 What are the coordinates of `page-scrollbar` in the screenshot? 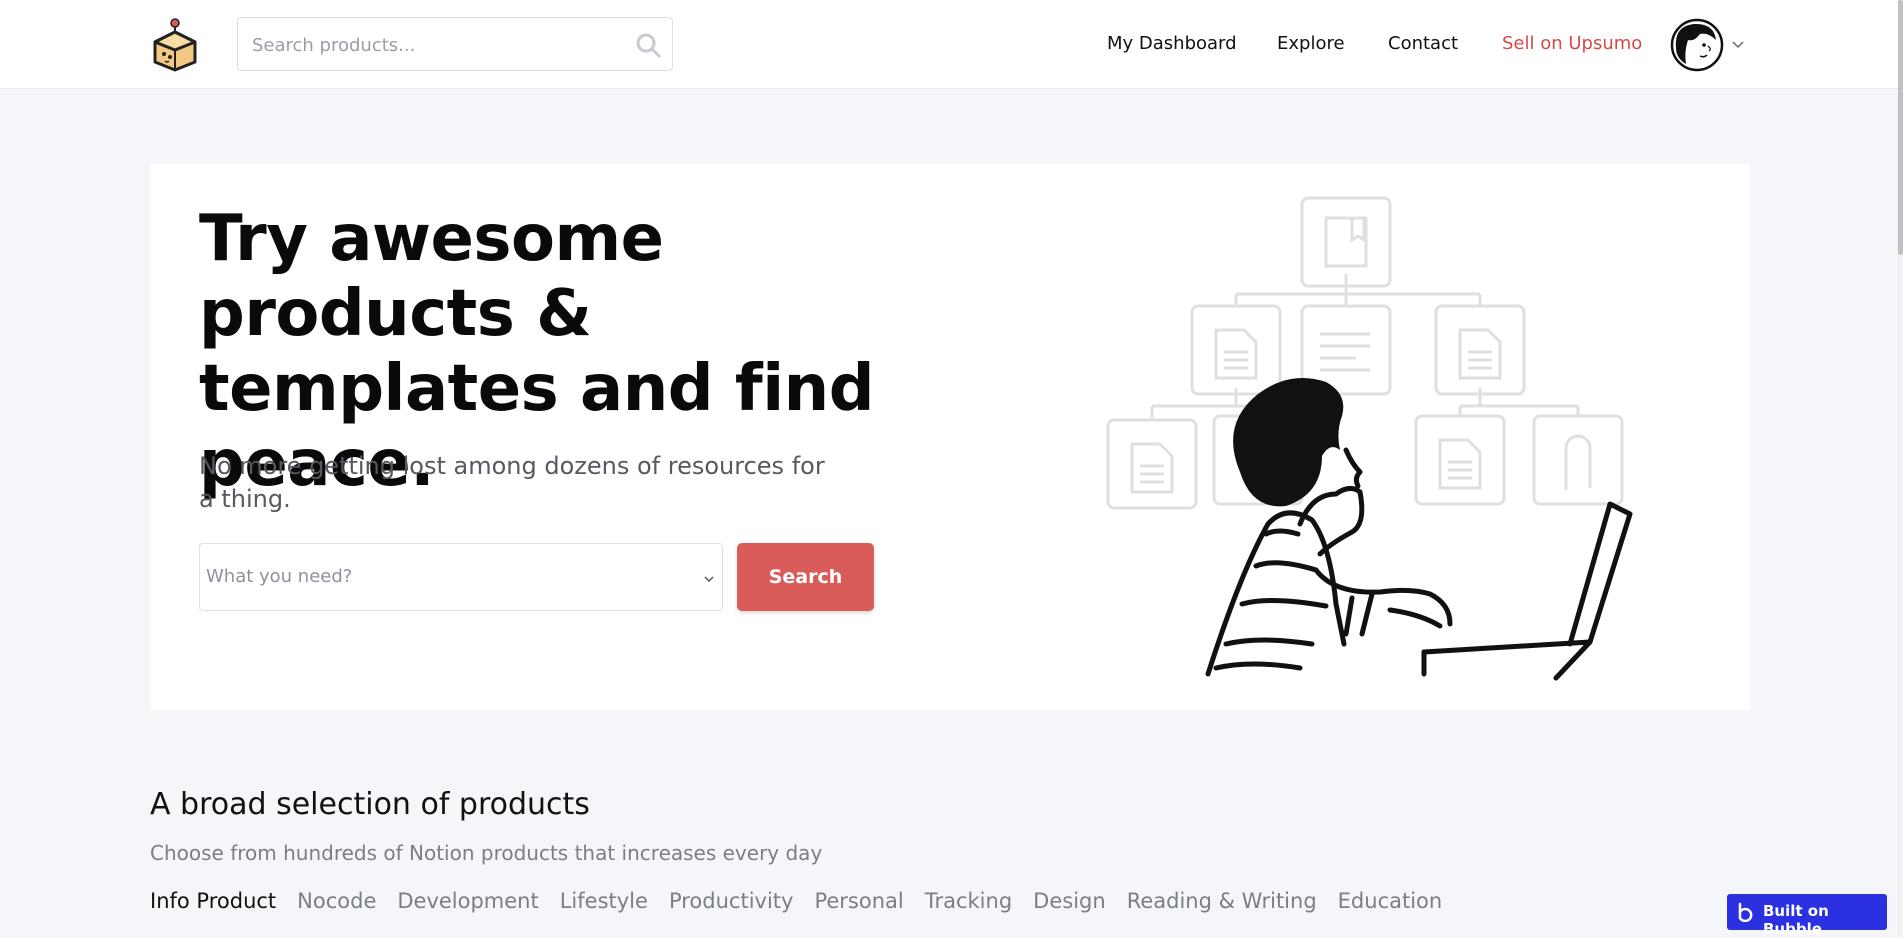 It's located at (1900, 468).